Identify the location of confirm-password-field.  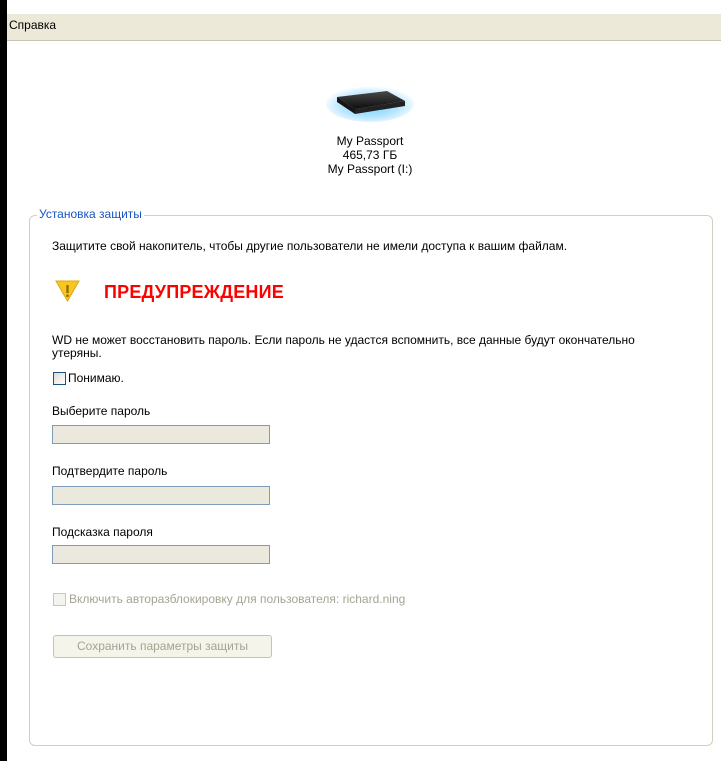
(161, 495).